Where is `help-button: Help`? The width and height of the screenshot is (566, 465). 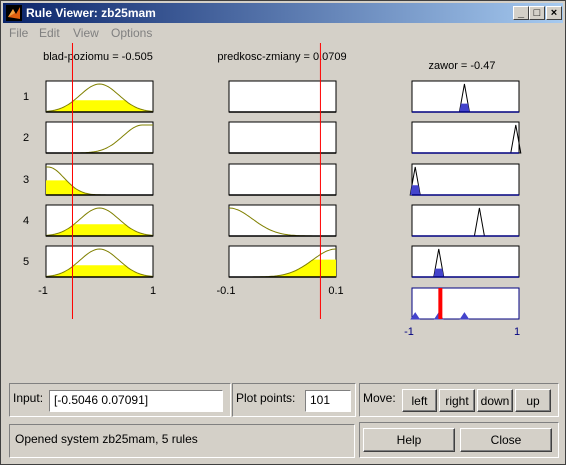 help-button: Help is located at coordinates (409, 440).